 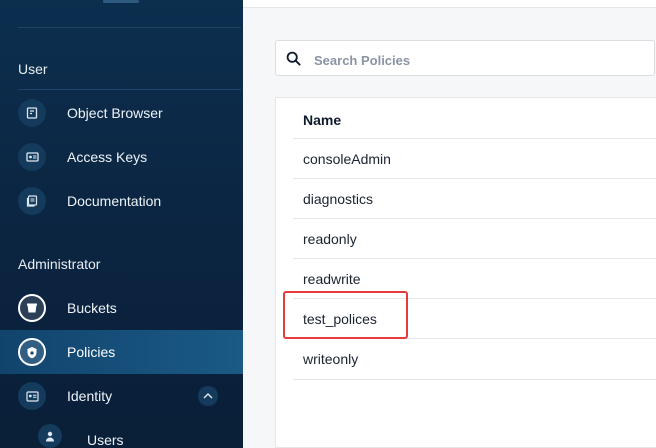 What do you see at coordinates (474, 198) in the screenshot?
I see `table-row: diagnostics` at bounding box center [474, 198].